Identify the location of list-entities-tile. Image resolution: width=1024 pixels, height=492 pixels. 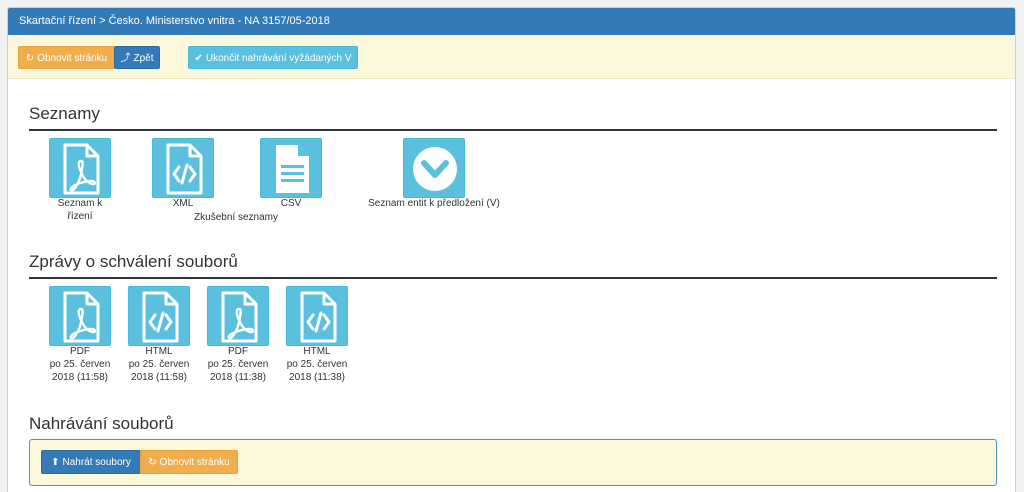
(434, 168).